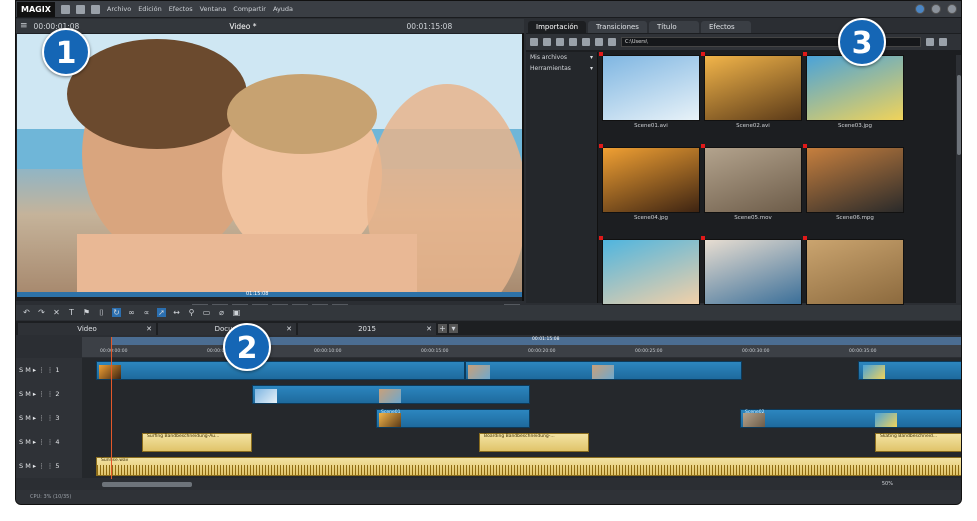 The height and width of the screenshot is (521, 977). I want to click on timeline-scrollbar: 50%, so click(521, 484).